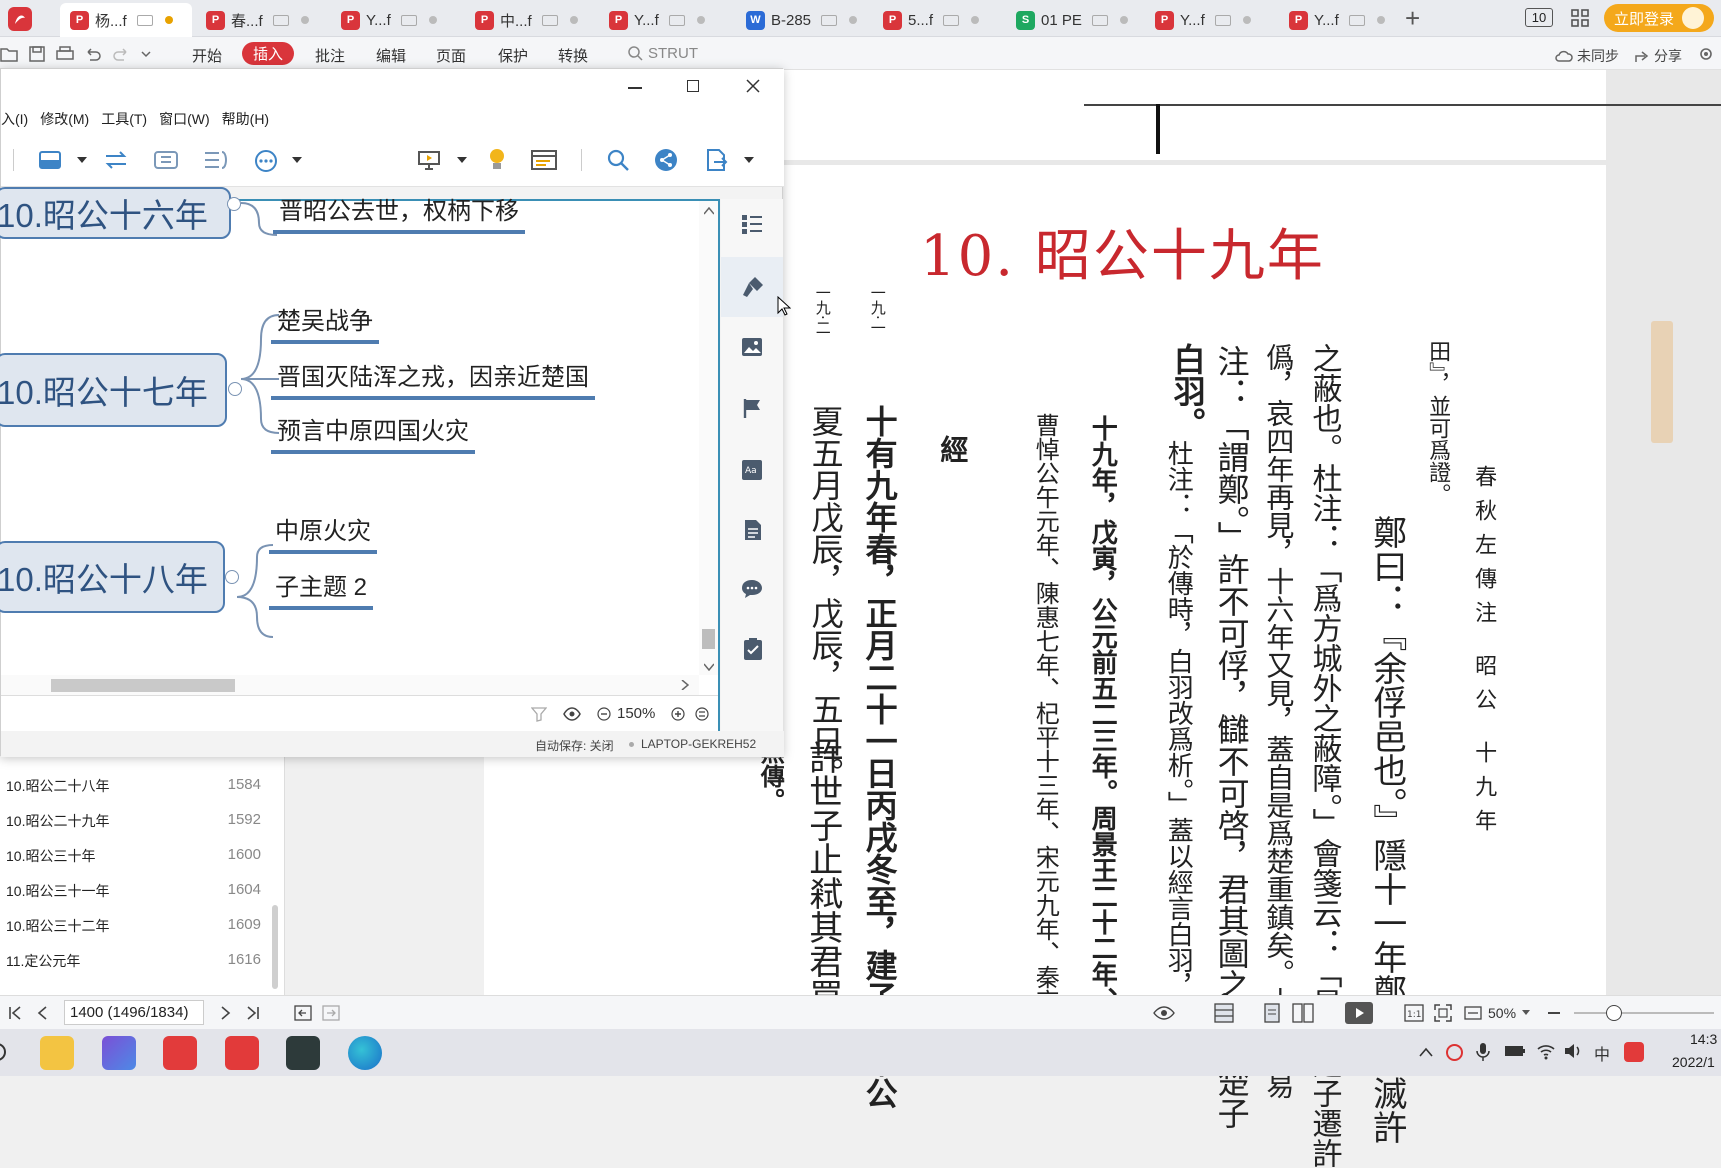 The image size is (1721, 1168). I want to click on sync-status: 未同步, so click(1587, 56).